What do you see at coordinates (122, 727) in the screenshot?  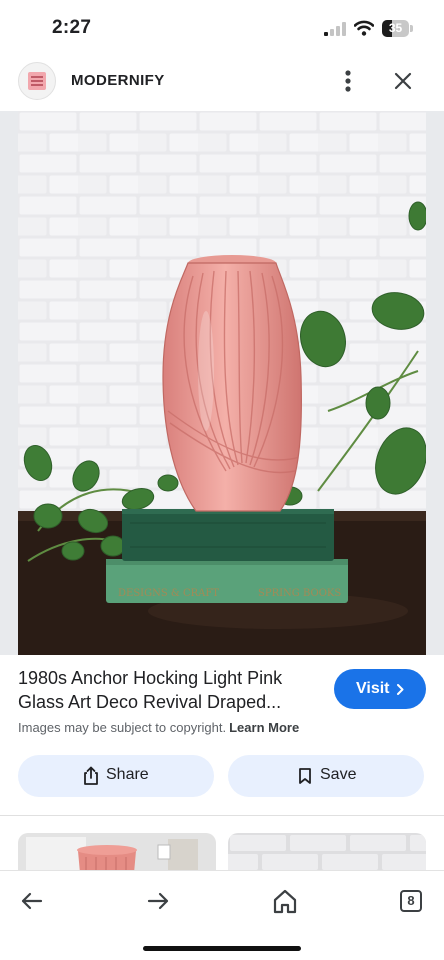 I see `copyright-text: Images may be subject to copyright.` at bounding box center [122, 727].